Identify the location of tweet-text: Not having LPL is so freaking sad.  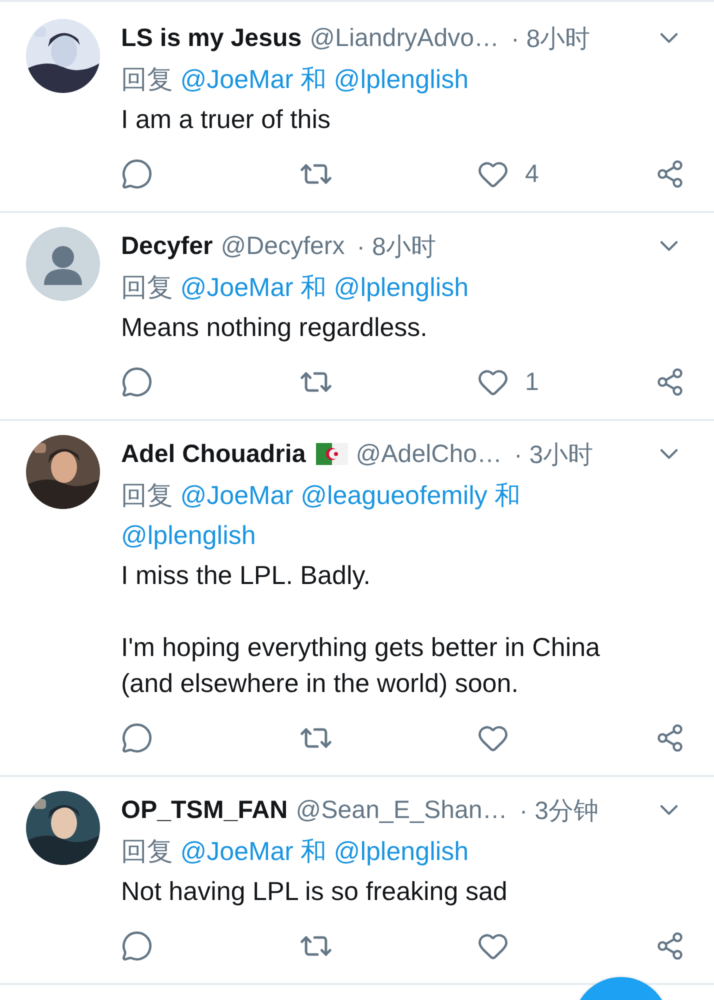
(314, 891).